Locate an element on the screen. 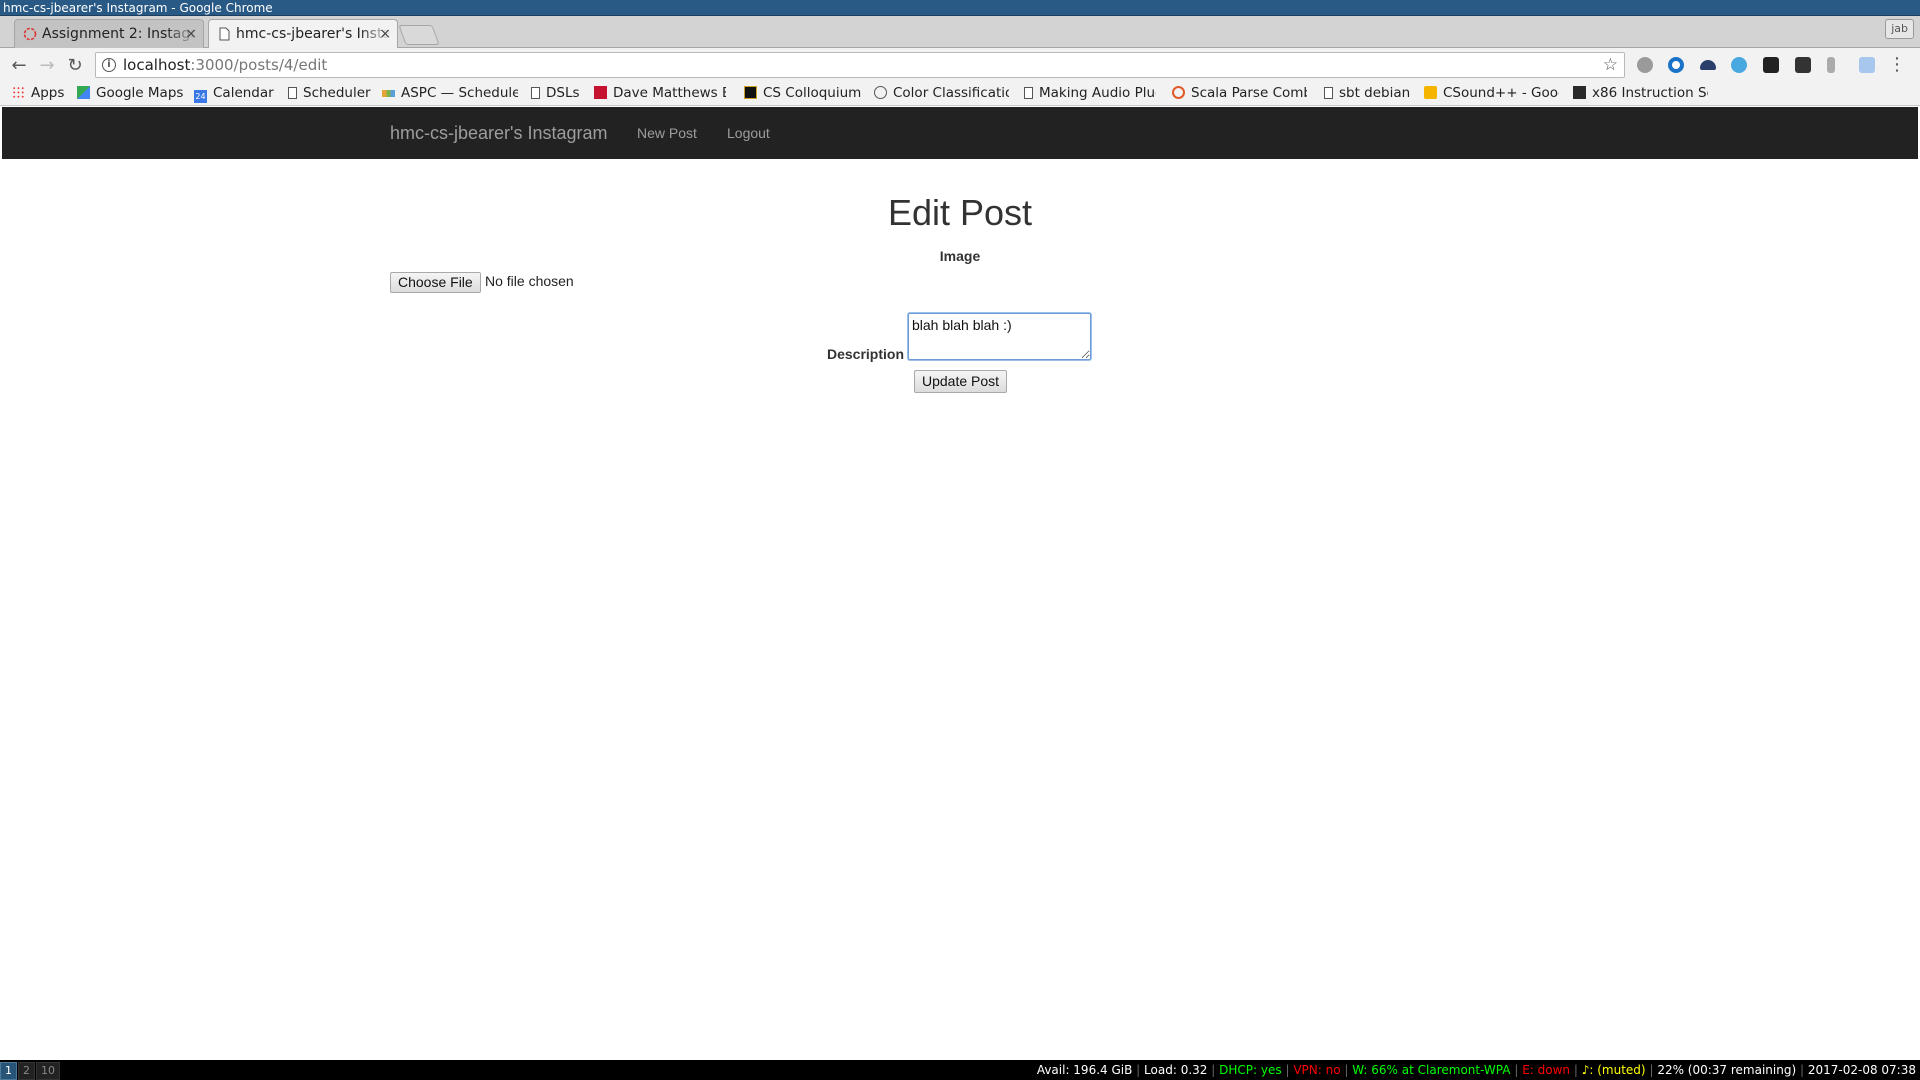  colloquium-icon is located at coordinates (750, 92).